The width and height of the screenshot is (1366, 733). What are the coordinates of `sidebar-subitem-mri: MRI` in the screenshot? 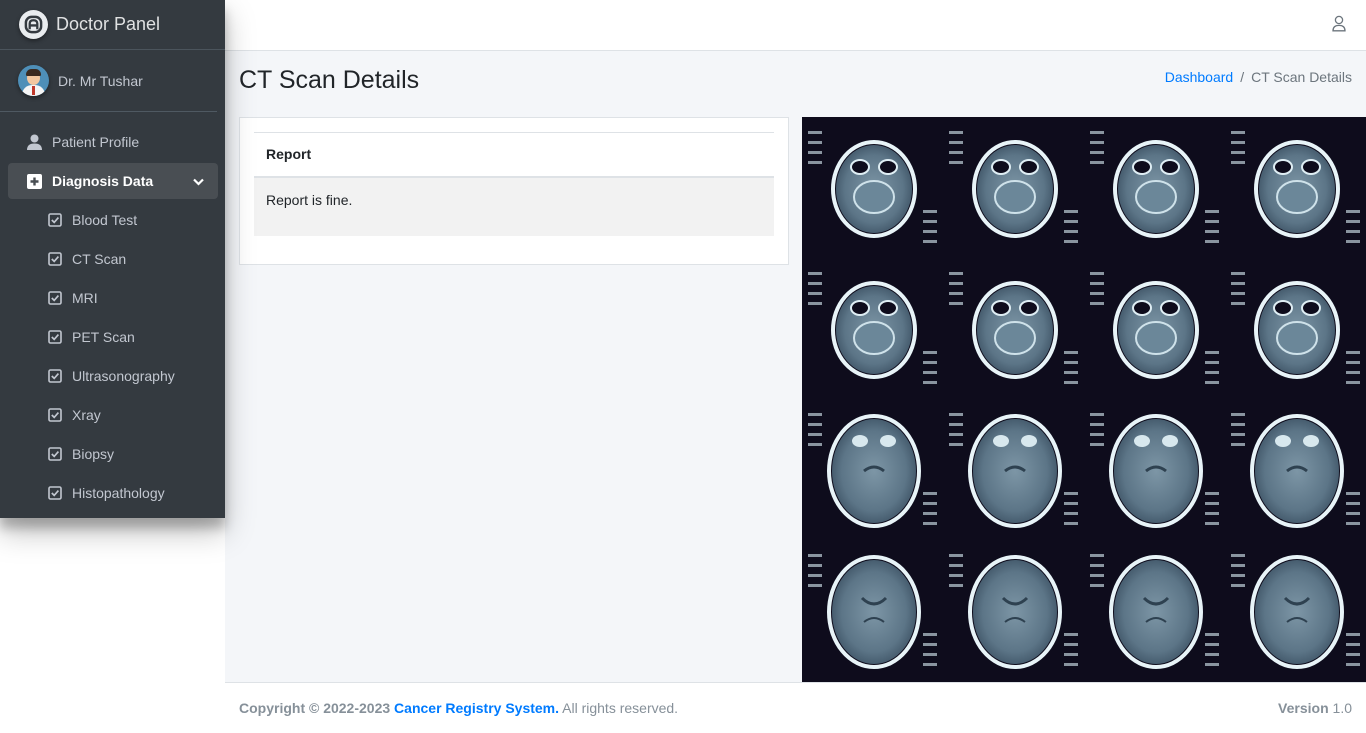 It's located at (113, 298).